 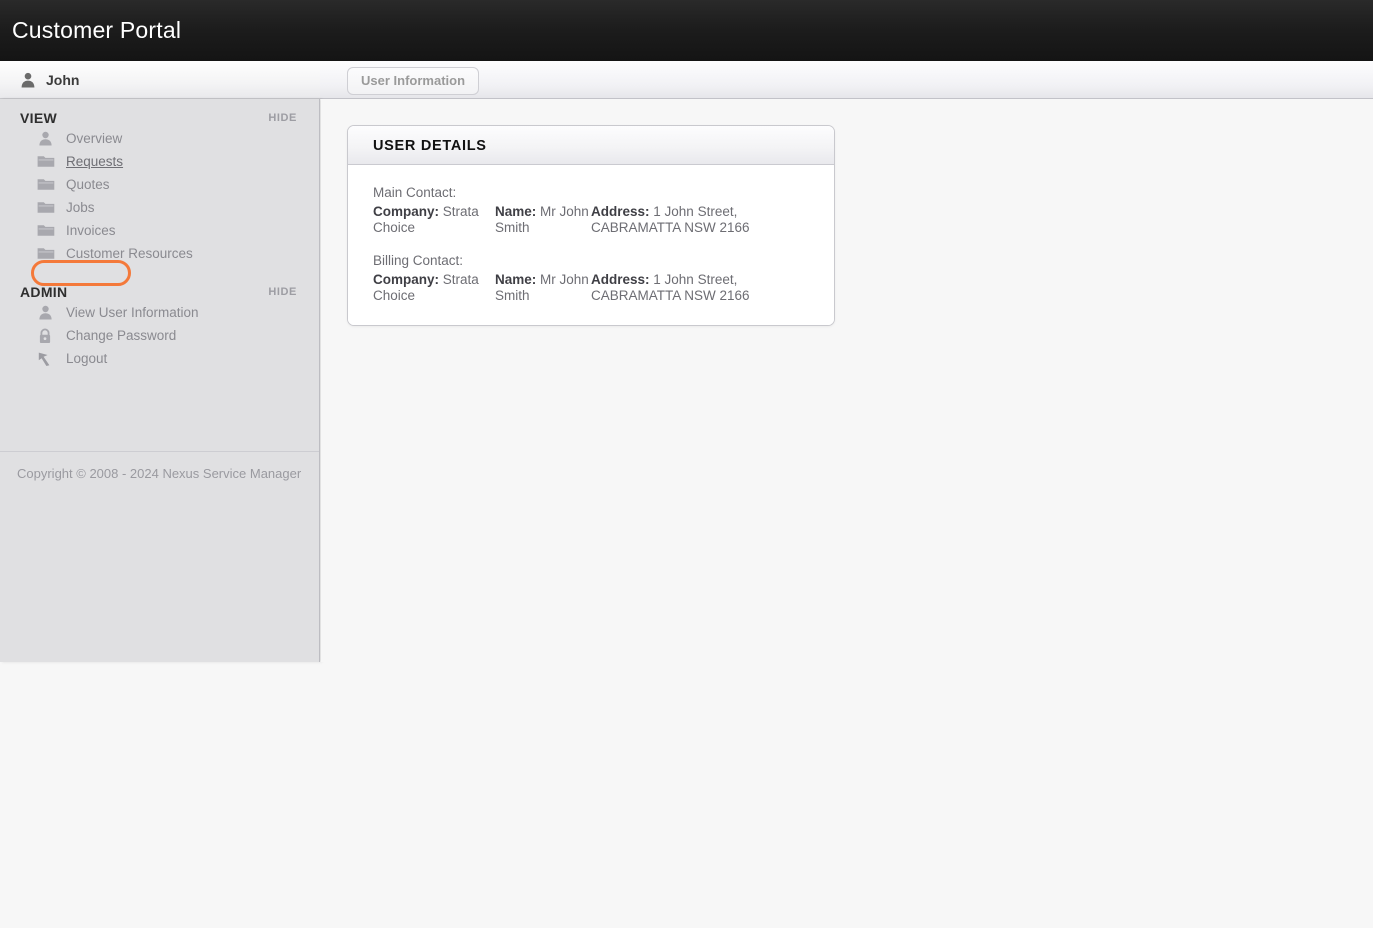 What do you see at coordinates (430, 146) in the screenshot?
I see `panel-title: USER DETAILS` at bounding box center [430, 146].